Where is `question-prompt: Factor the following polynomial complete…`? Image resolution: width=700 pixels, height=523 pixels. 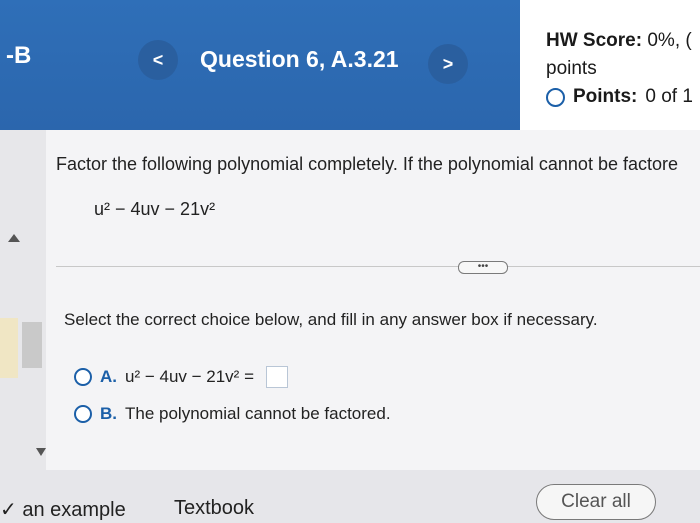
question-prompt: Factor the following polynomial complete… is located at coordinates (367, 164).